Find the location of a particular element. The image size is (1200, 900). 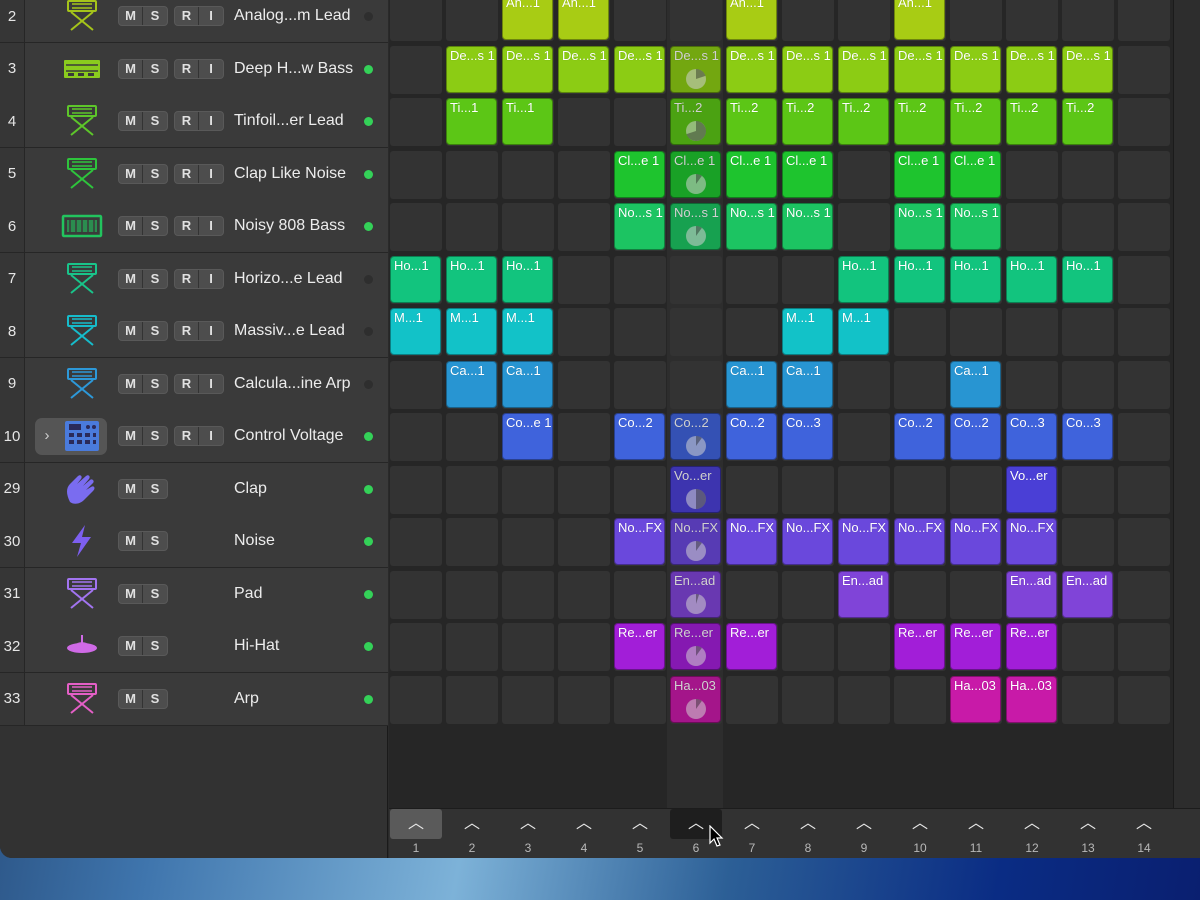

grid-scroll-strip is located at coordinates (1186, 429).